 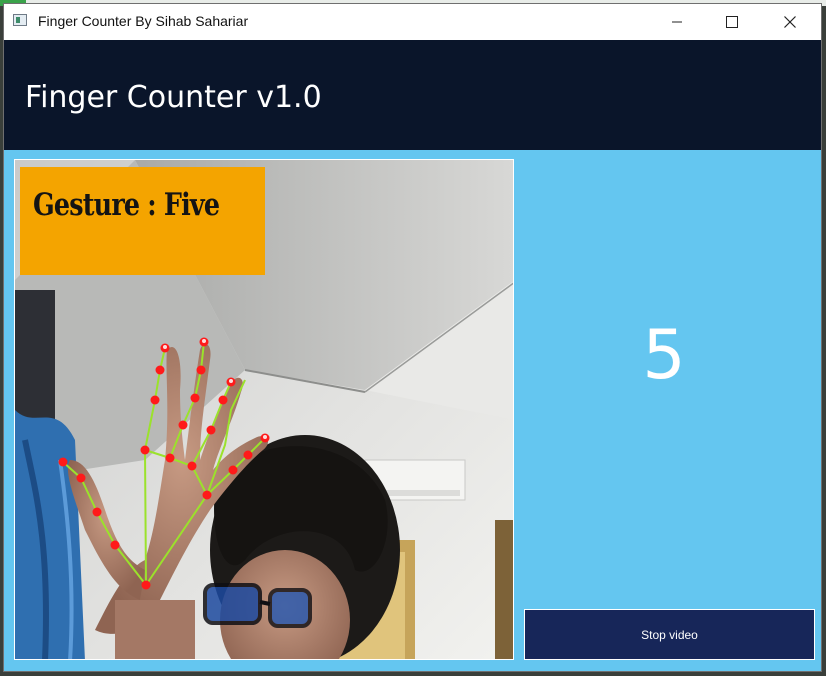 I want to click on window-title: Finger Counter By Sihab Sahariar, so click(x=143, y=21).